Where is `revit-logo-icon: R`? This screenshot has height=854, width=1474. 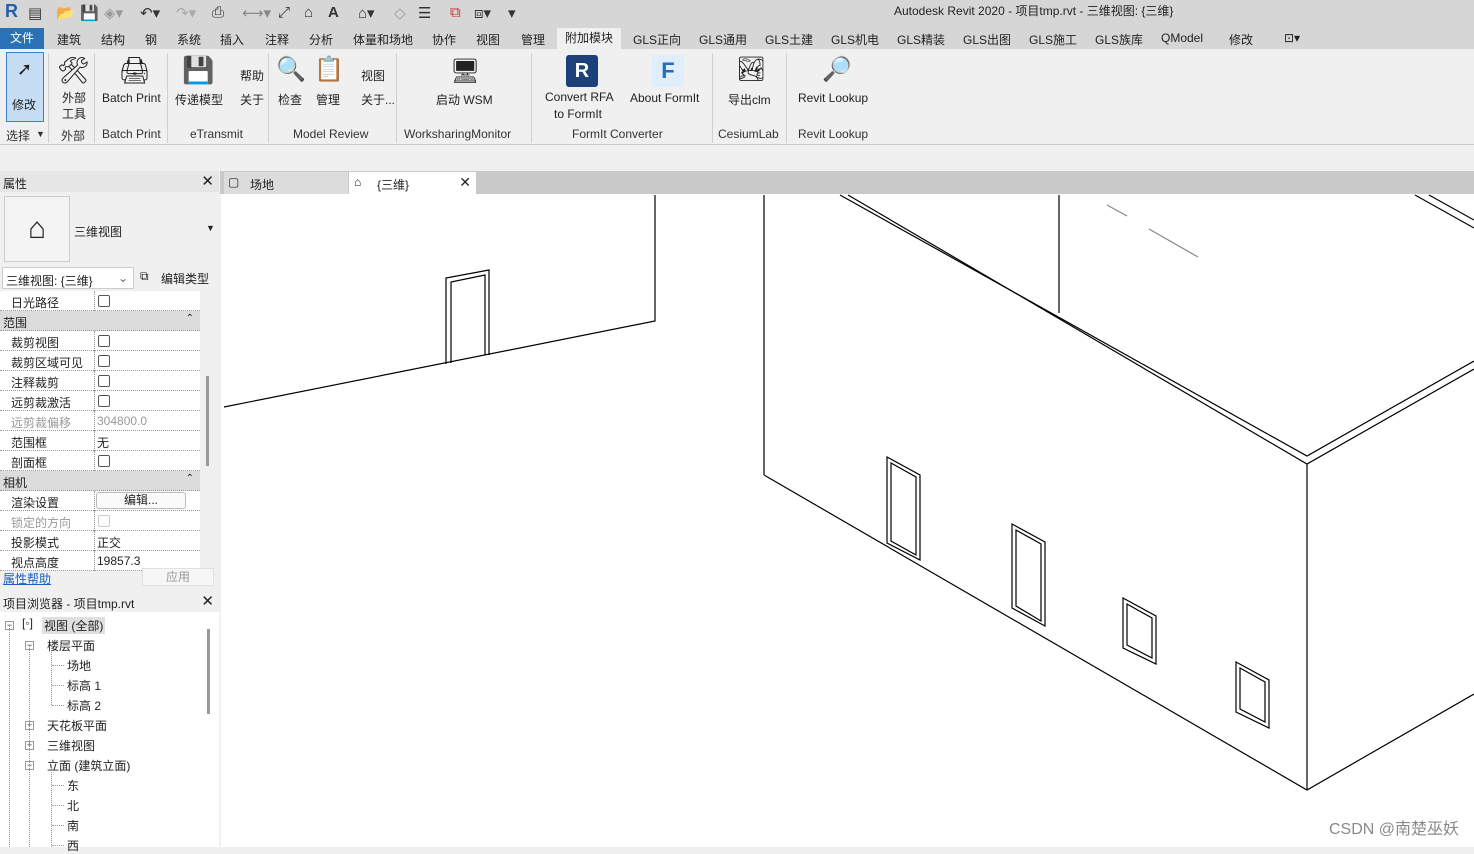
revit-logo-icon: R is located at coordinates (11, 11).